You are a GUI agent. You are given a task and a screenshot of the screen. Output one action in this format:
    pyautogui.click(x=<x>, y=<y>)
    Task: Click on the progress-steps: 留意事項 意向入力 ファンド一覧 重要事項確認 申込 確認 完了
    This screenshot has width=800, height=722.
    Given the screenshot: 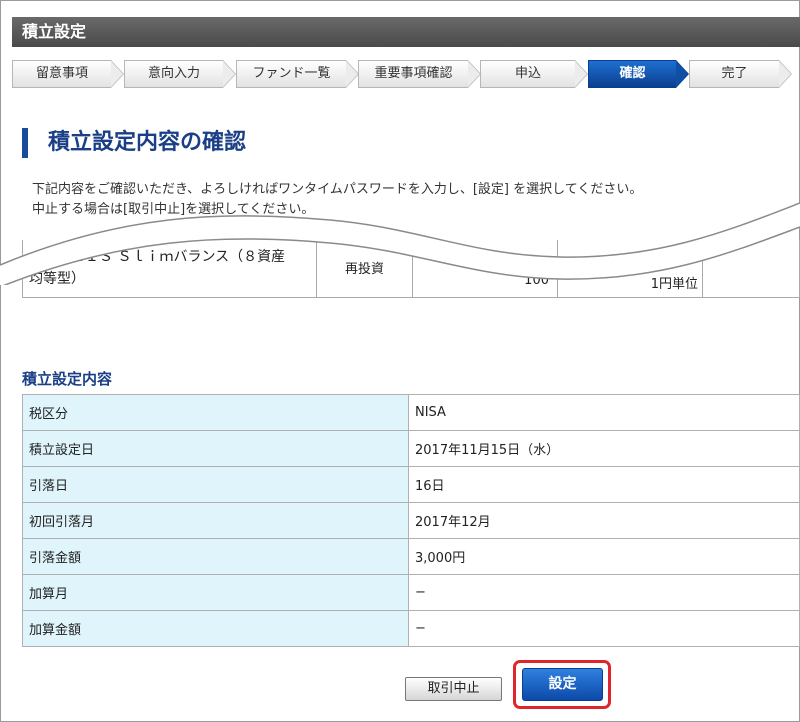 What is the action you would take?
    pyautogui.click(x=406, y=74)
    